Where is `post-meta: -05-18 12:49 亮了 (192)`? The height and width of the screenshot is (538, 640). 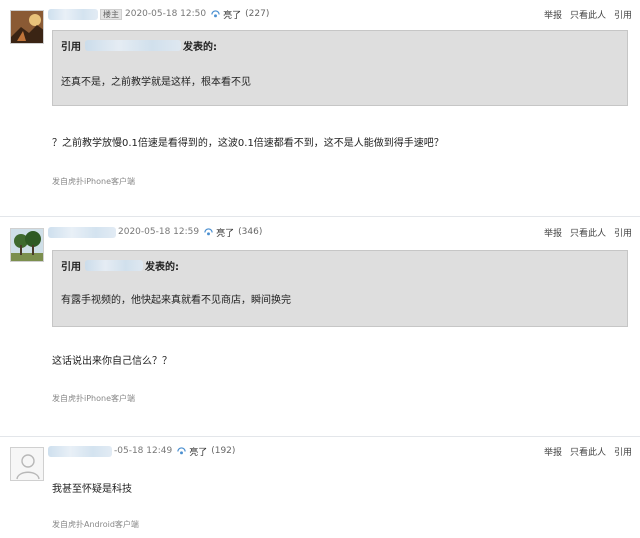 post-meta: -05-18 12:49 亮了 (192) is located at coordinates (141, 451).